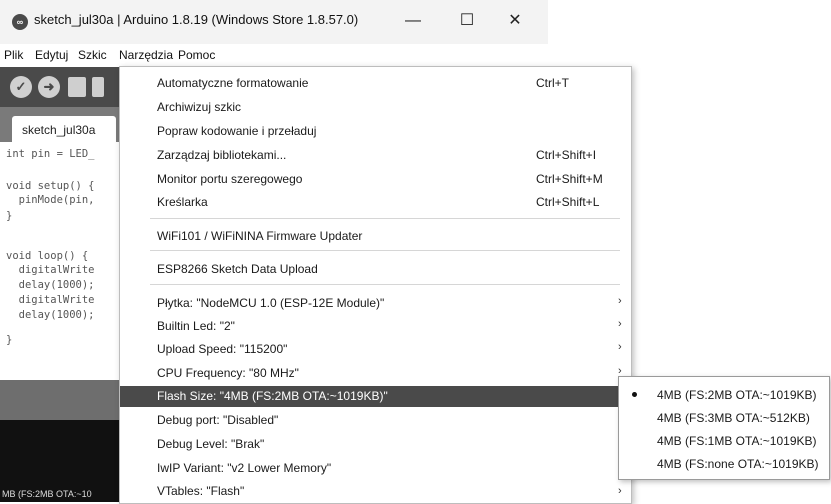  I want to click on shortcut-serial-plotter: Ctrl+Shift+L, so click(568, 202).